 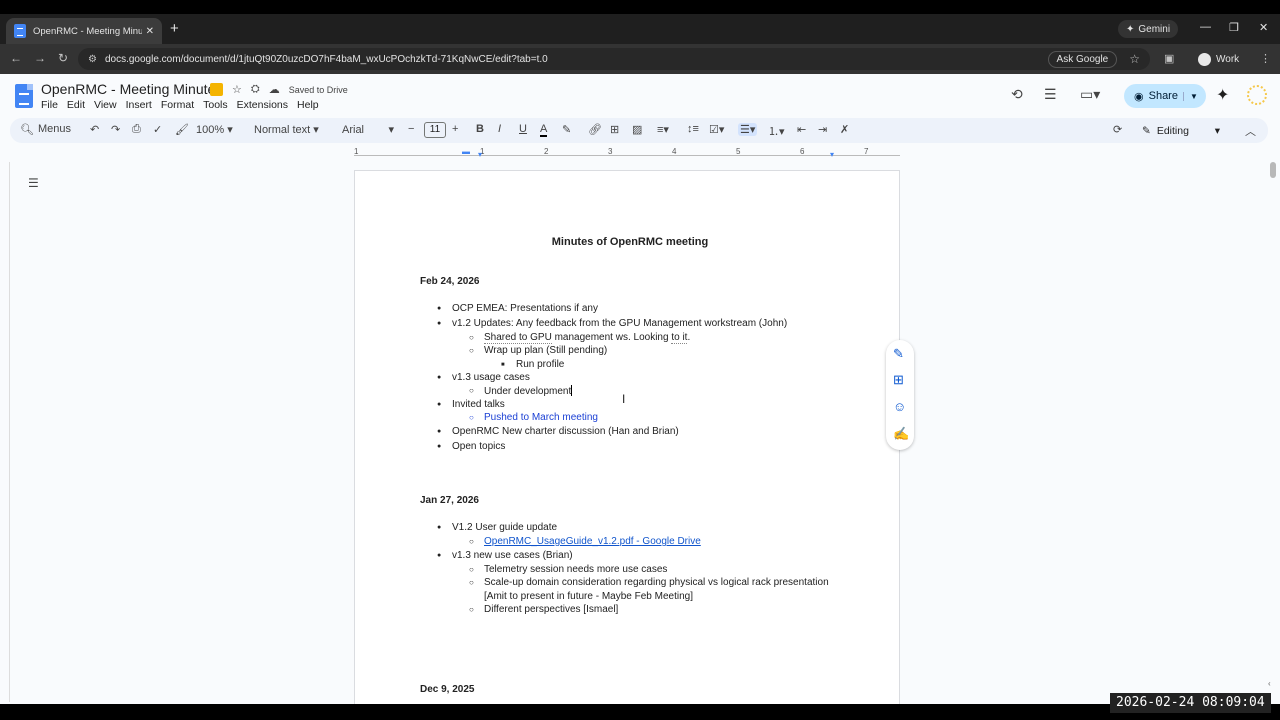 I want to click on increase-font-icon: +, so click(x=455, y=129).